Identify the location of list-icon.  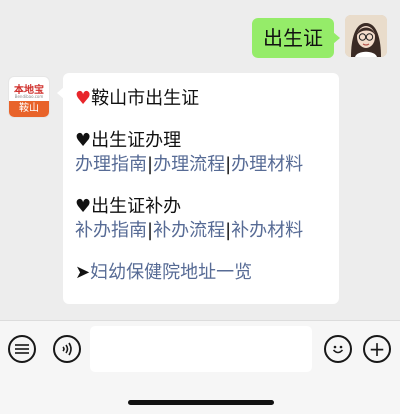
(22, 349).